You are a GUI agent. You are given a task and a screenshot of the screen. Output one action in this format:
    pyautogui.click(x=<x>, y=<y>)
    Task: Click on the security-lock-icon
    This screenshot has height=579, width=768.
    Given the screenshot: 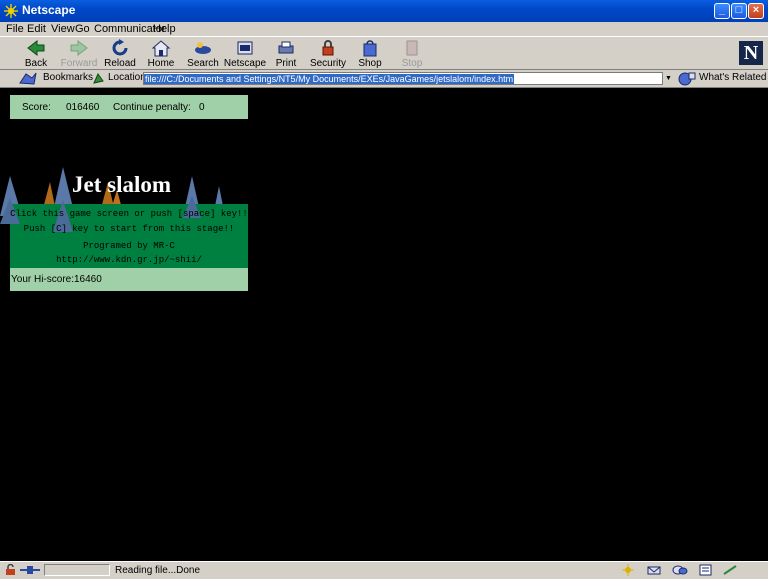 What is the action you would take?
    pyautogui.click(x=328, y=48)
    